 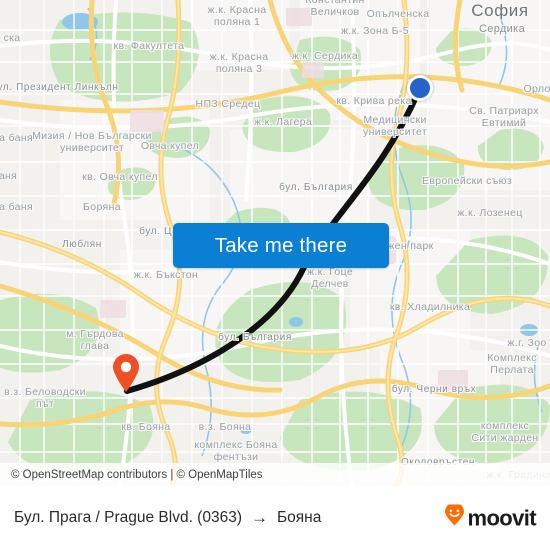 I want to click on trip-origin-label: Бул. Прага / Prague Blvd. (0363), so click(x=128, y=517).